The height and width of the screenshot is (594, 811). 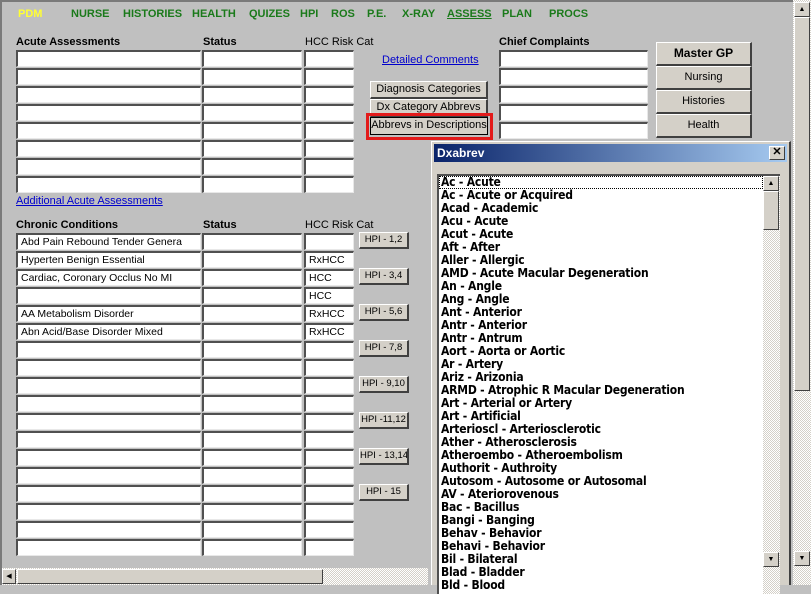 What do you see at coordinates (384, 420) in the screenshot?
I see `hpi-button: HPI -11,12` at bounding box center [384, 420].